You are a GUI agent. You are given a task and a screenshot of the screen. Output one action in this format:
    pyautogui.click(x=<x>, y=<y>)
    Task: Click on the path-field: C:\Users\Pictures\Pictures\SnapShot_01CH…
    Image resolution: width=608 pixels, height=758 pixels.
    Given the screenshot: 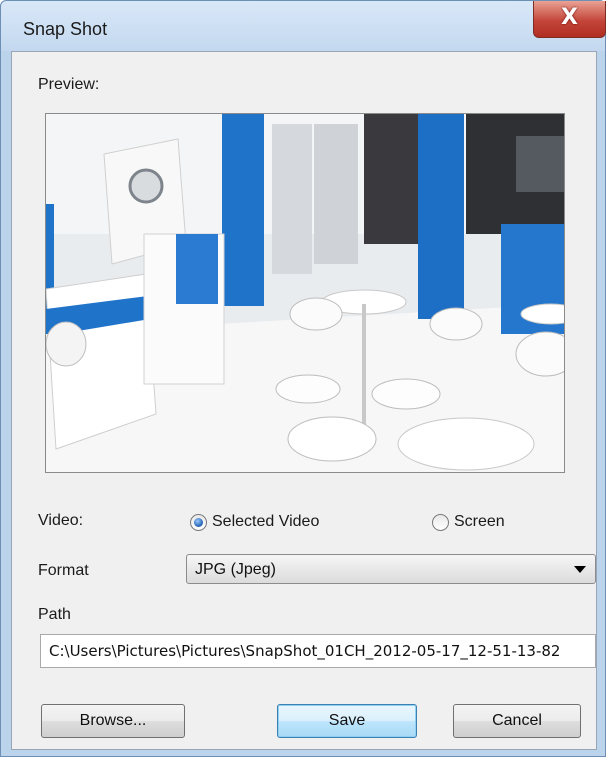 What is the action you would take?
    pyautogui.click(x=318, y=651)
    